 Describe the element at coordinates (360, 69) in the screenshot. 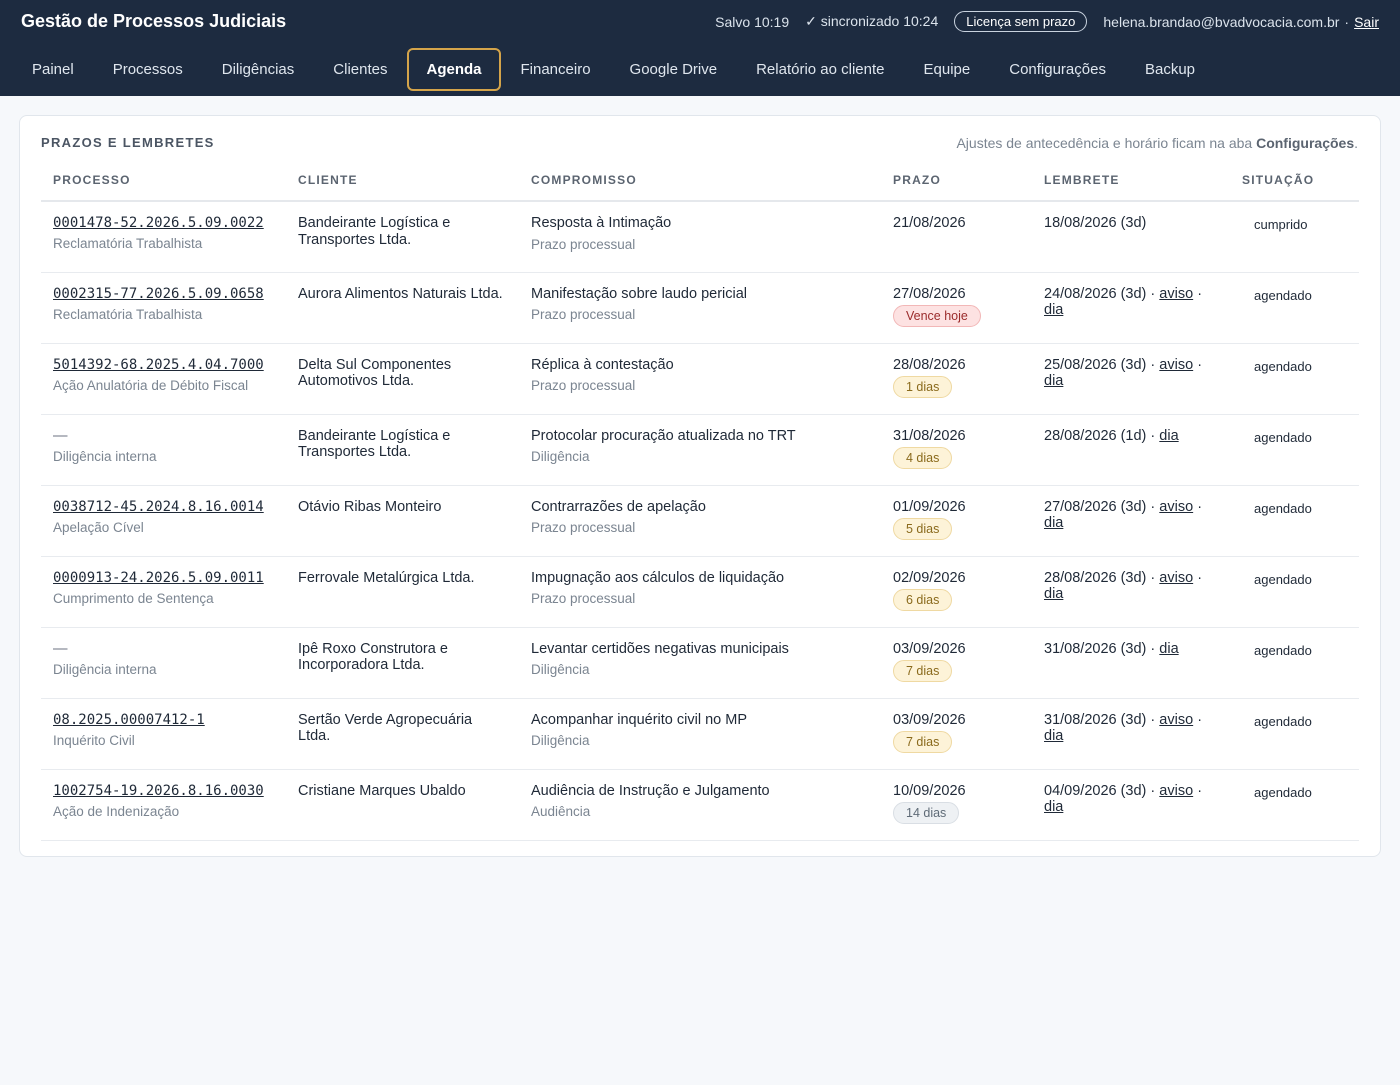

I see `tab-clientes: Clientes` at that location.